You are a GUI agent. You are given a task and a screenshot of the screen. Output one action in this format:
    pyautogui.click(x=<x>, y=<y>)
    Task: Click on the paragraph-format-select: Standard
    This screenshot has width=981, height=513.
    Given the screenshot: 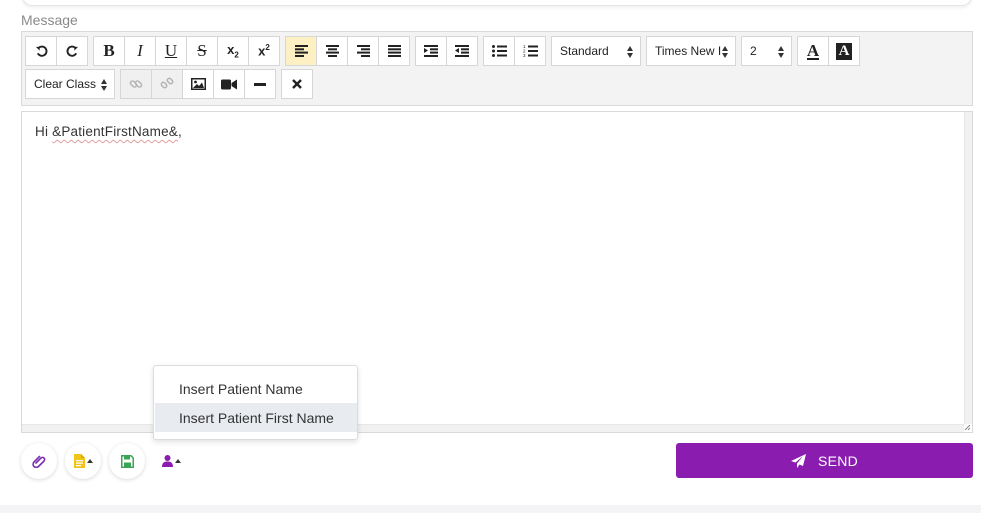 What is the action you would take?
    pyautogui.click(x=596, y=51)
    